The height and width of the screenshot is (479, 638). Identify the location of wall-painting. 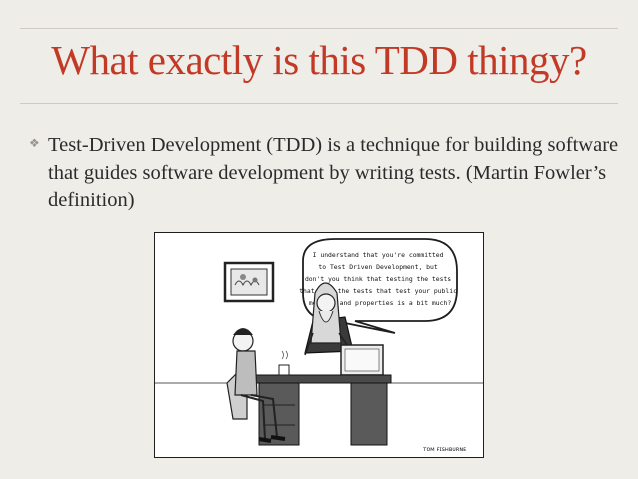
(249, 282).